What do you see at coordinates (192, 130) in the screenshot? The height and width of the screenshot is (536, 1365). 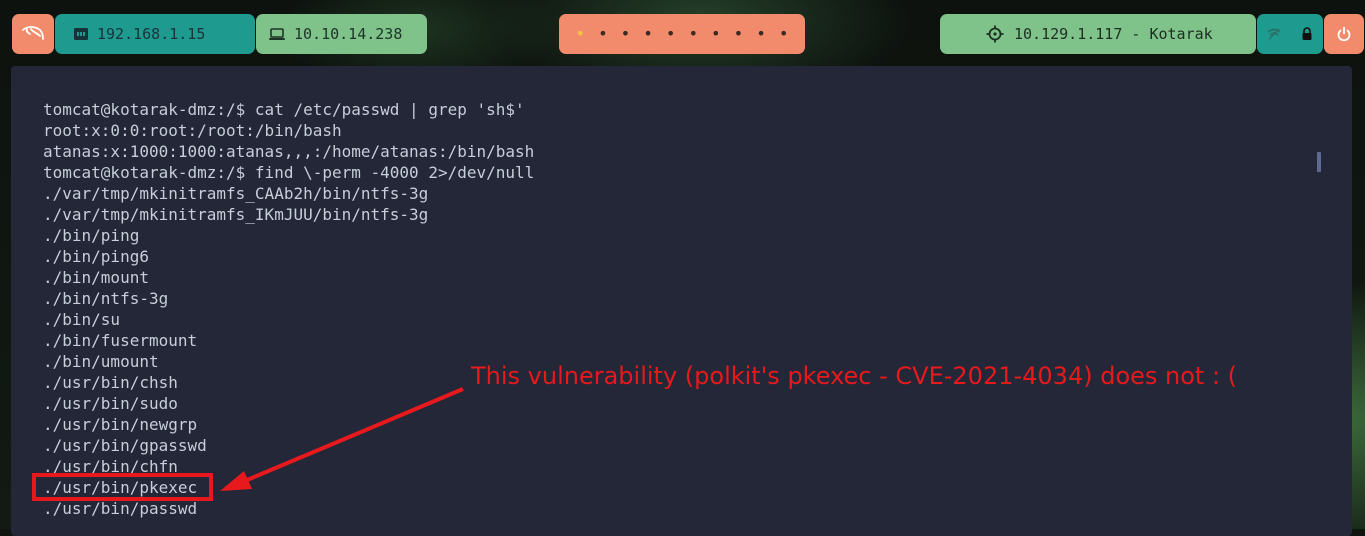 I see `terminal-line: root:x:0:0:root:/root:/bin/bash` at bounding box center [192, 130].